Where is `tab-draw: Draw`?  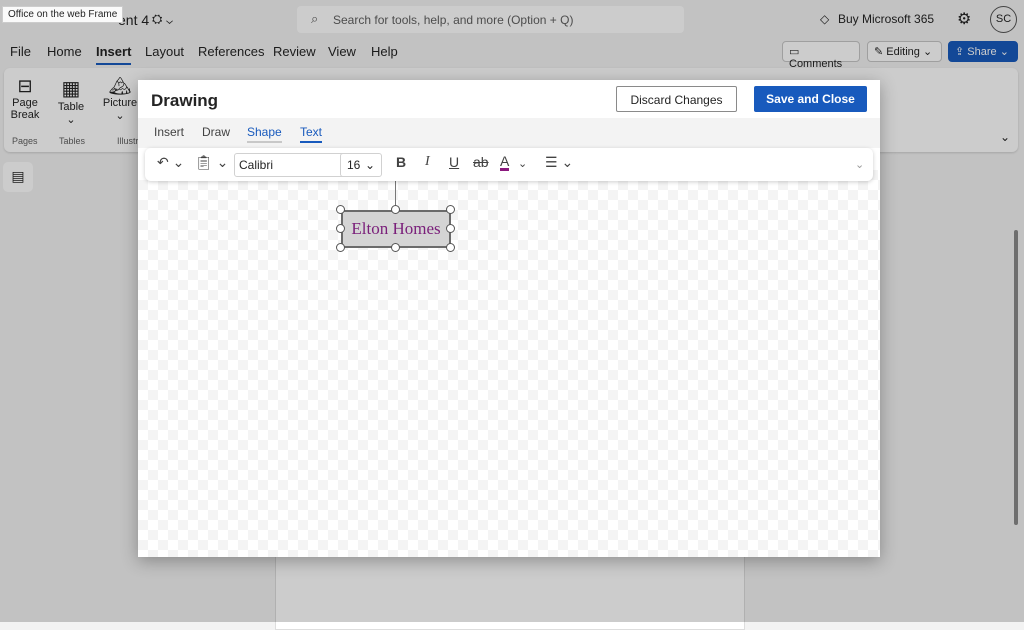 tab-draw: Draw is located at coordinates (216, 132).